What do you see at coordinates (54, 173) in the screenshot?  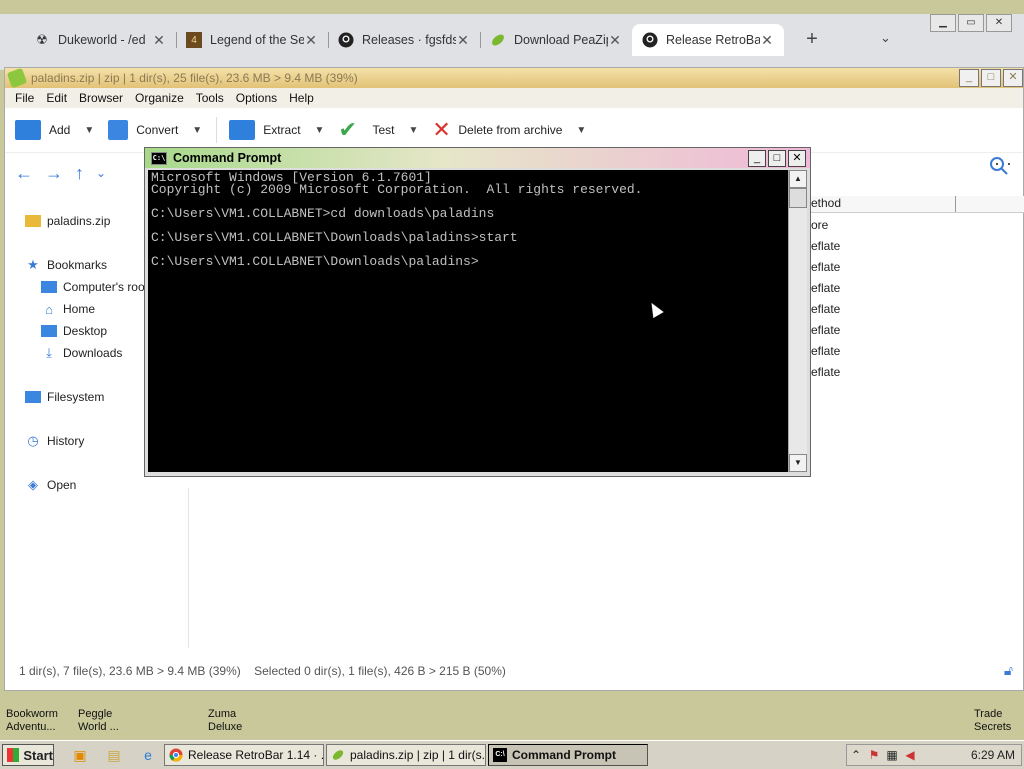 I see `forward-icon: →` at bounding box center [54, 173].